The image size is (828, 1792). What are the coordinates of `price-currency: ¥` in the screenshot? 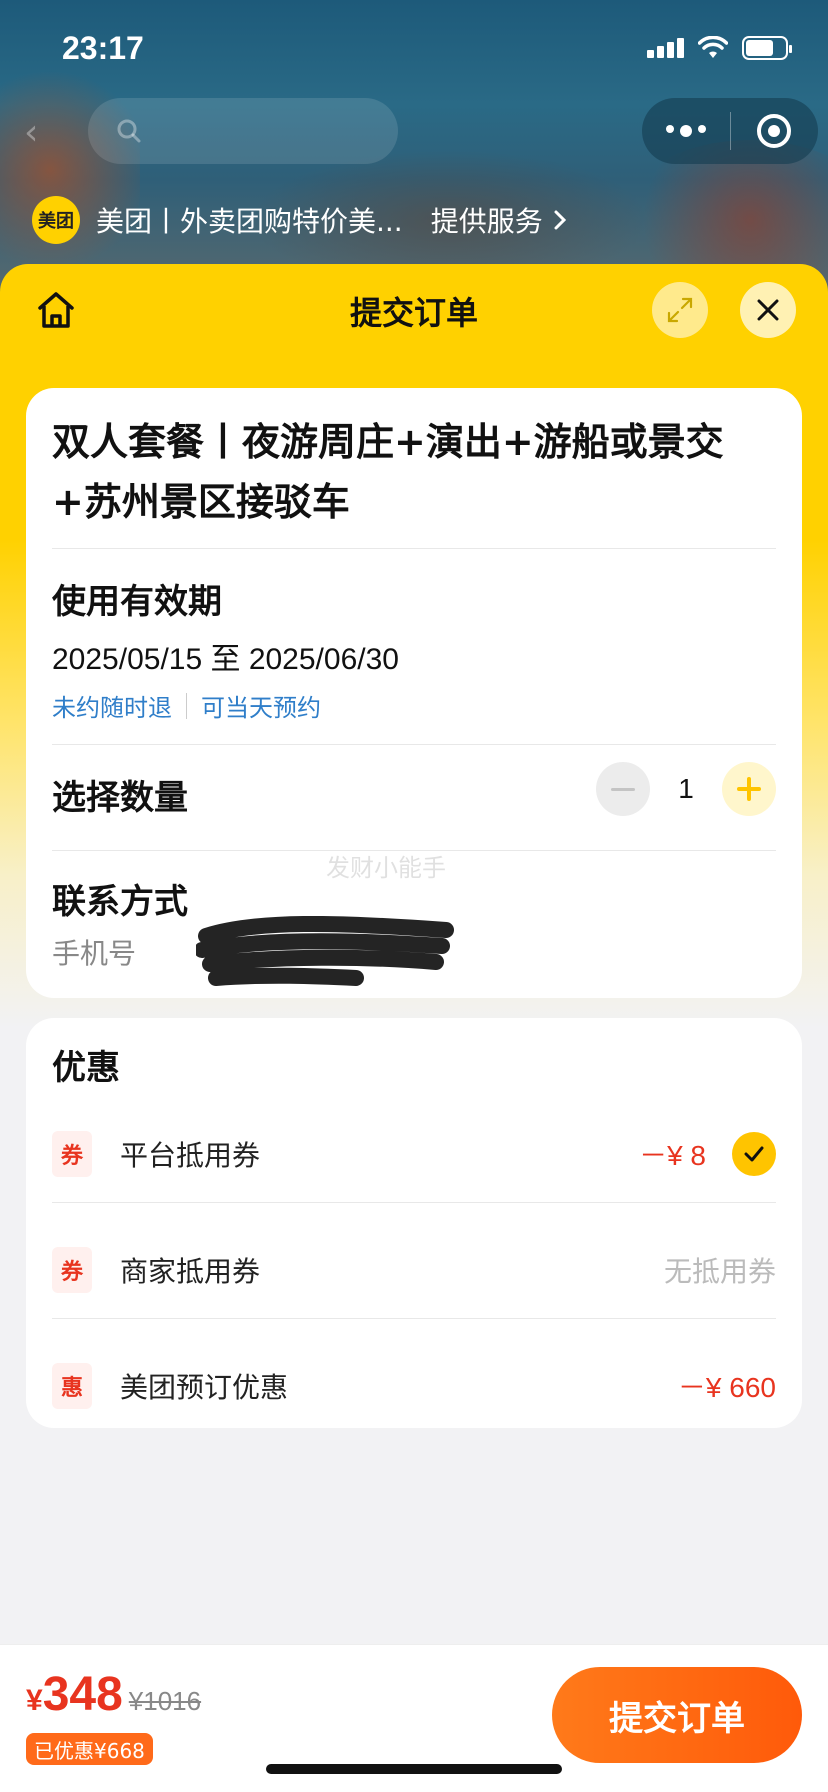 It's located at (34, 1700).